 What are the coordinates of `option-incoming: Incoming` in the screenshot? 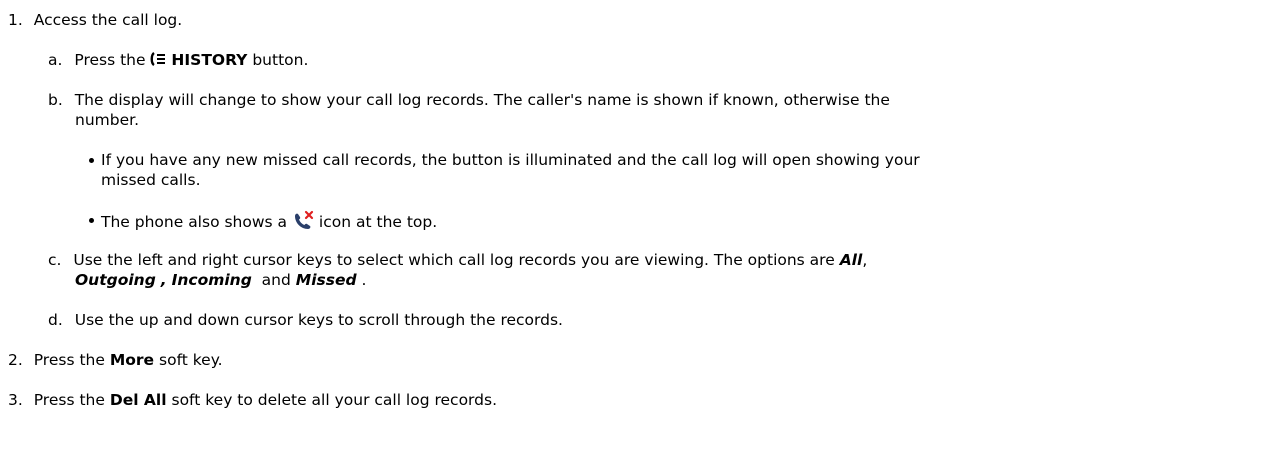 It's located at (211, 280).